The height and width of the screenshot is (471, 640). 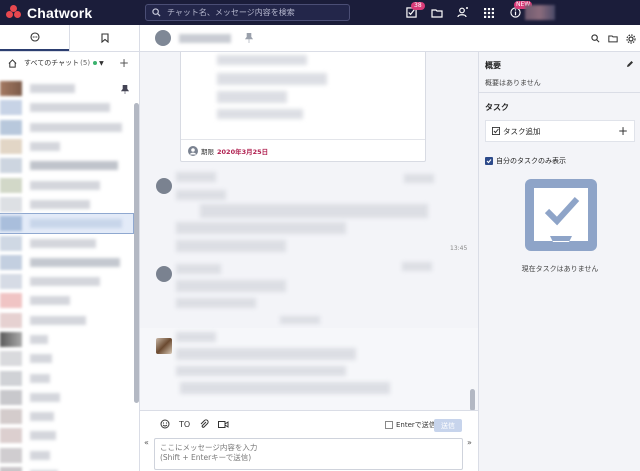 What do you see at coordinates (472, 400) in the screenshot?
I see `timeline-scrollbar` at bounding box center [472, 400].